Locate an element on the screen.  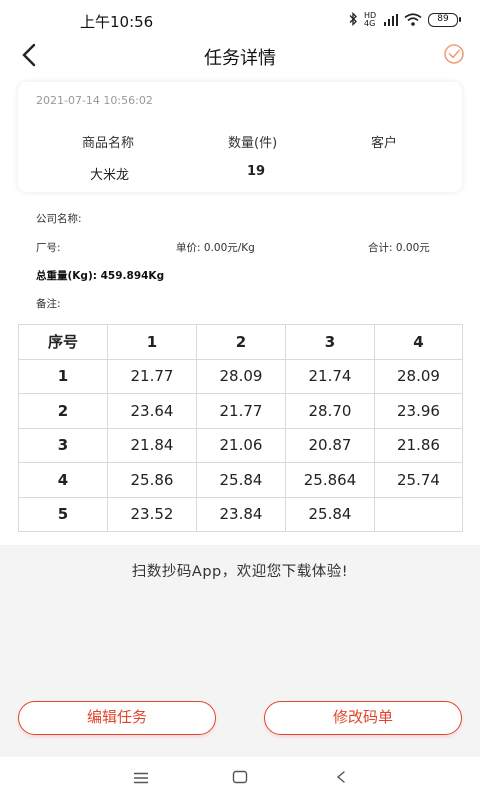
weight-cell: 25.86 is located at coordinates (152, 480).